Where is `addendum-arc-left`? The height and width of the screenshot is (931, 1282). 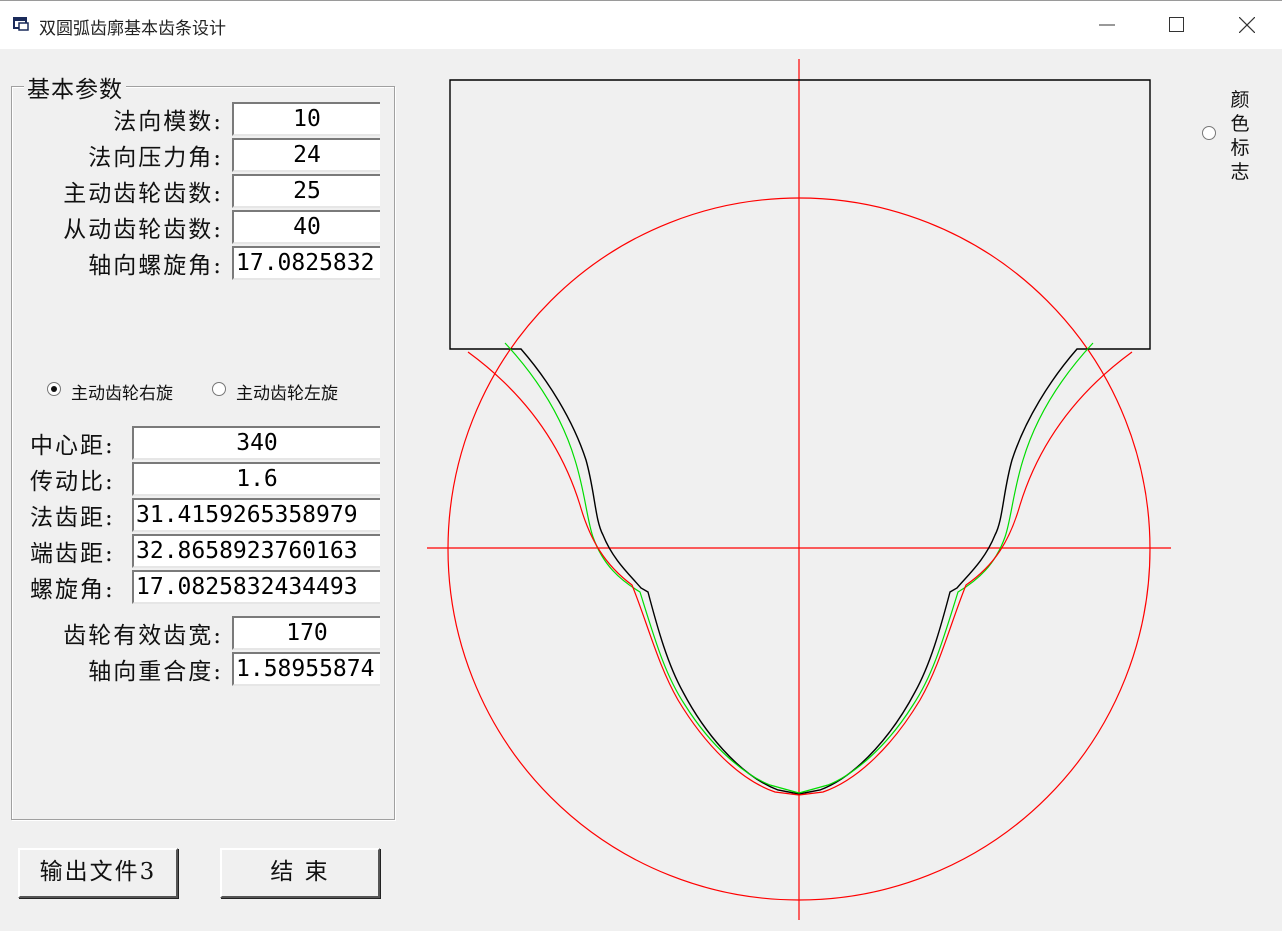 addendum-arc-left is located at coordinates (633, 573).